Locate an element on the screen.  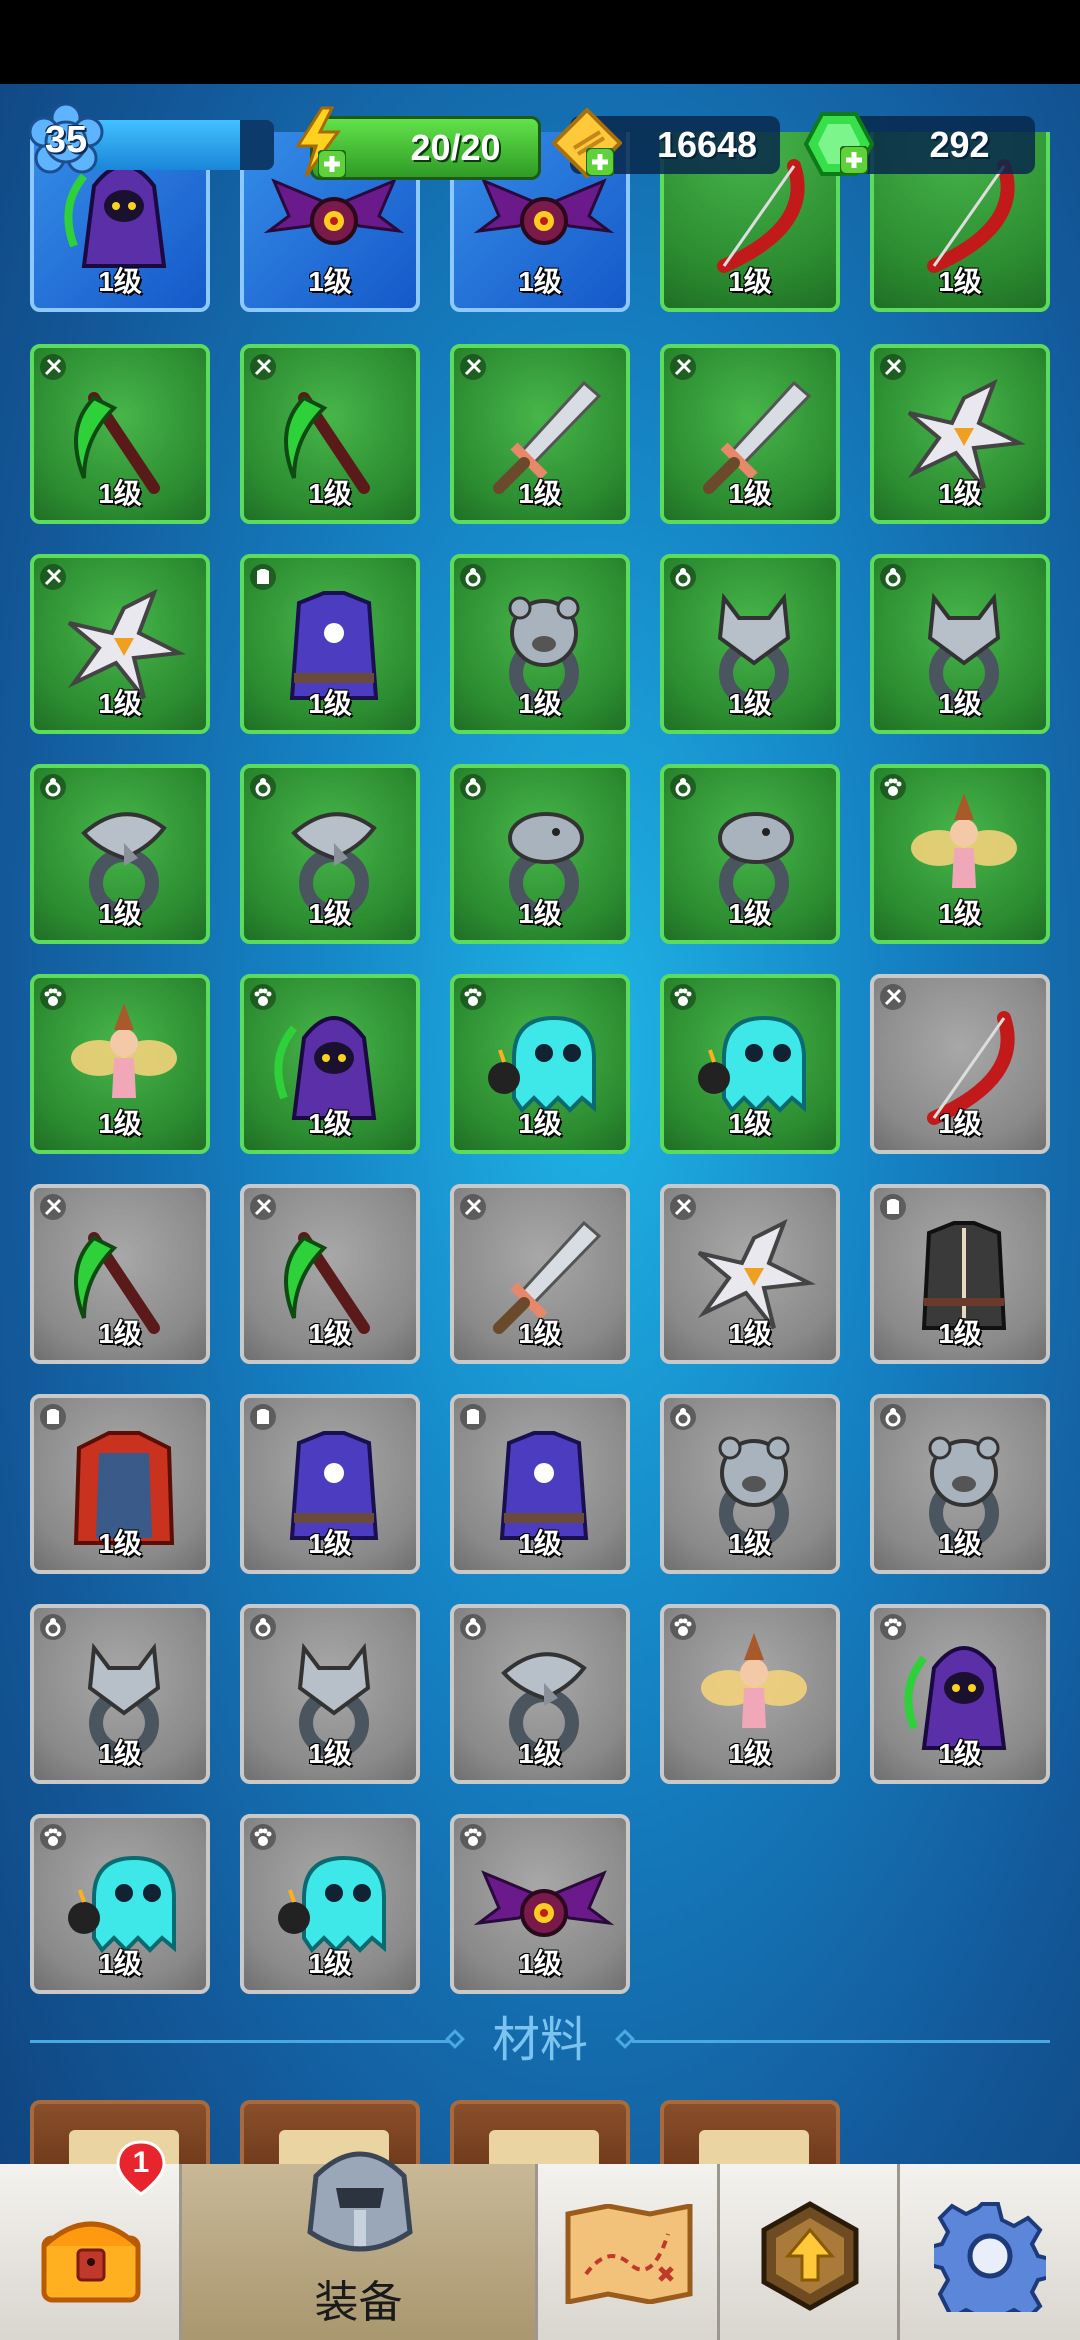
gem-plus-icon is located at coordinates (854, 160).